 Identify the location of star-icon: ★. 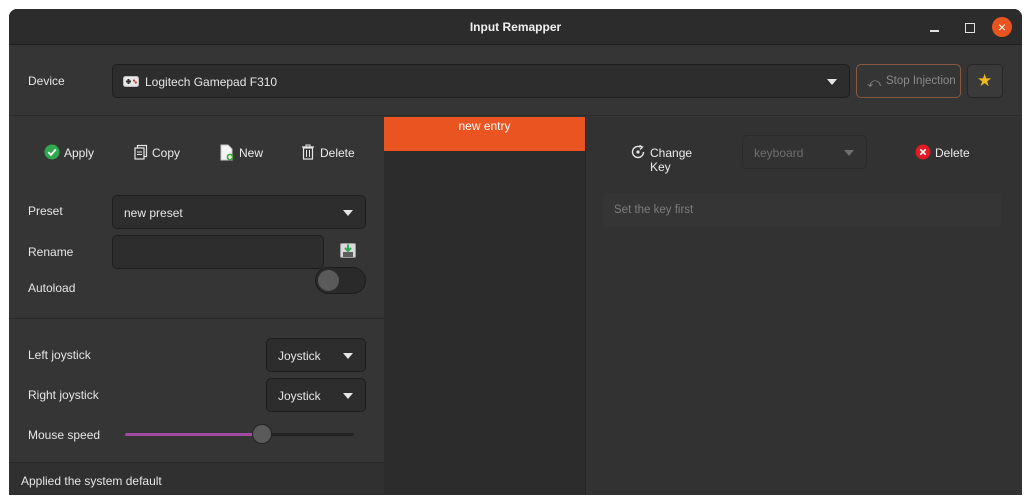
(985, 80).